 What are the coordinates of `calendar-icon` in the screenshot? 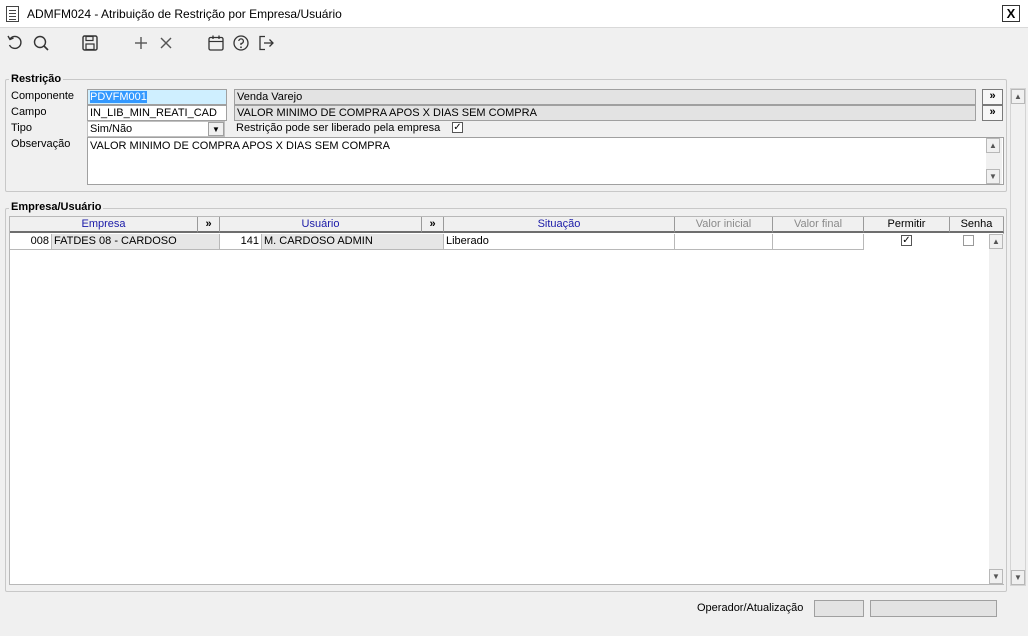 It's located at (217, 44).